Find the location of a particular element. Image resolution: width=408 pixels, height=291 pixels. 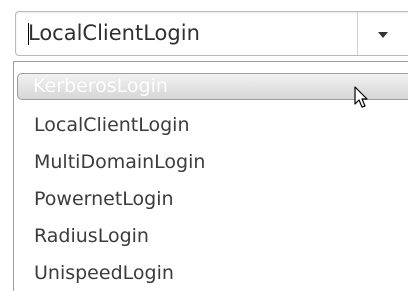

login-type-combobox: LocalClientLogin is located at coordinates (211, 33).